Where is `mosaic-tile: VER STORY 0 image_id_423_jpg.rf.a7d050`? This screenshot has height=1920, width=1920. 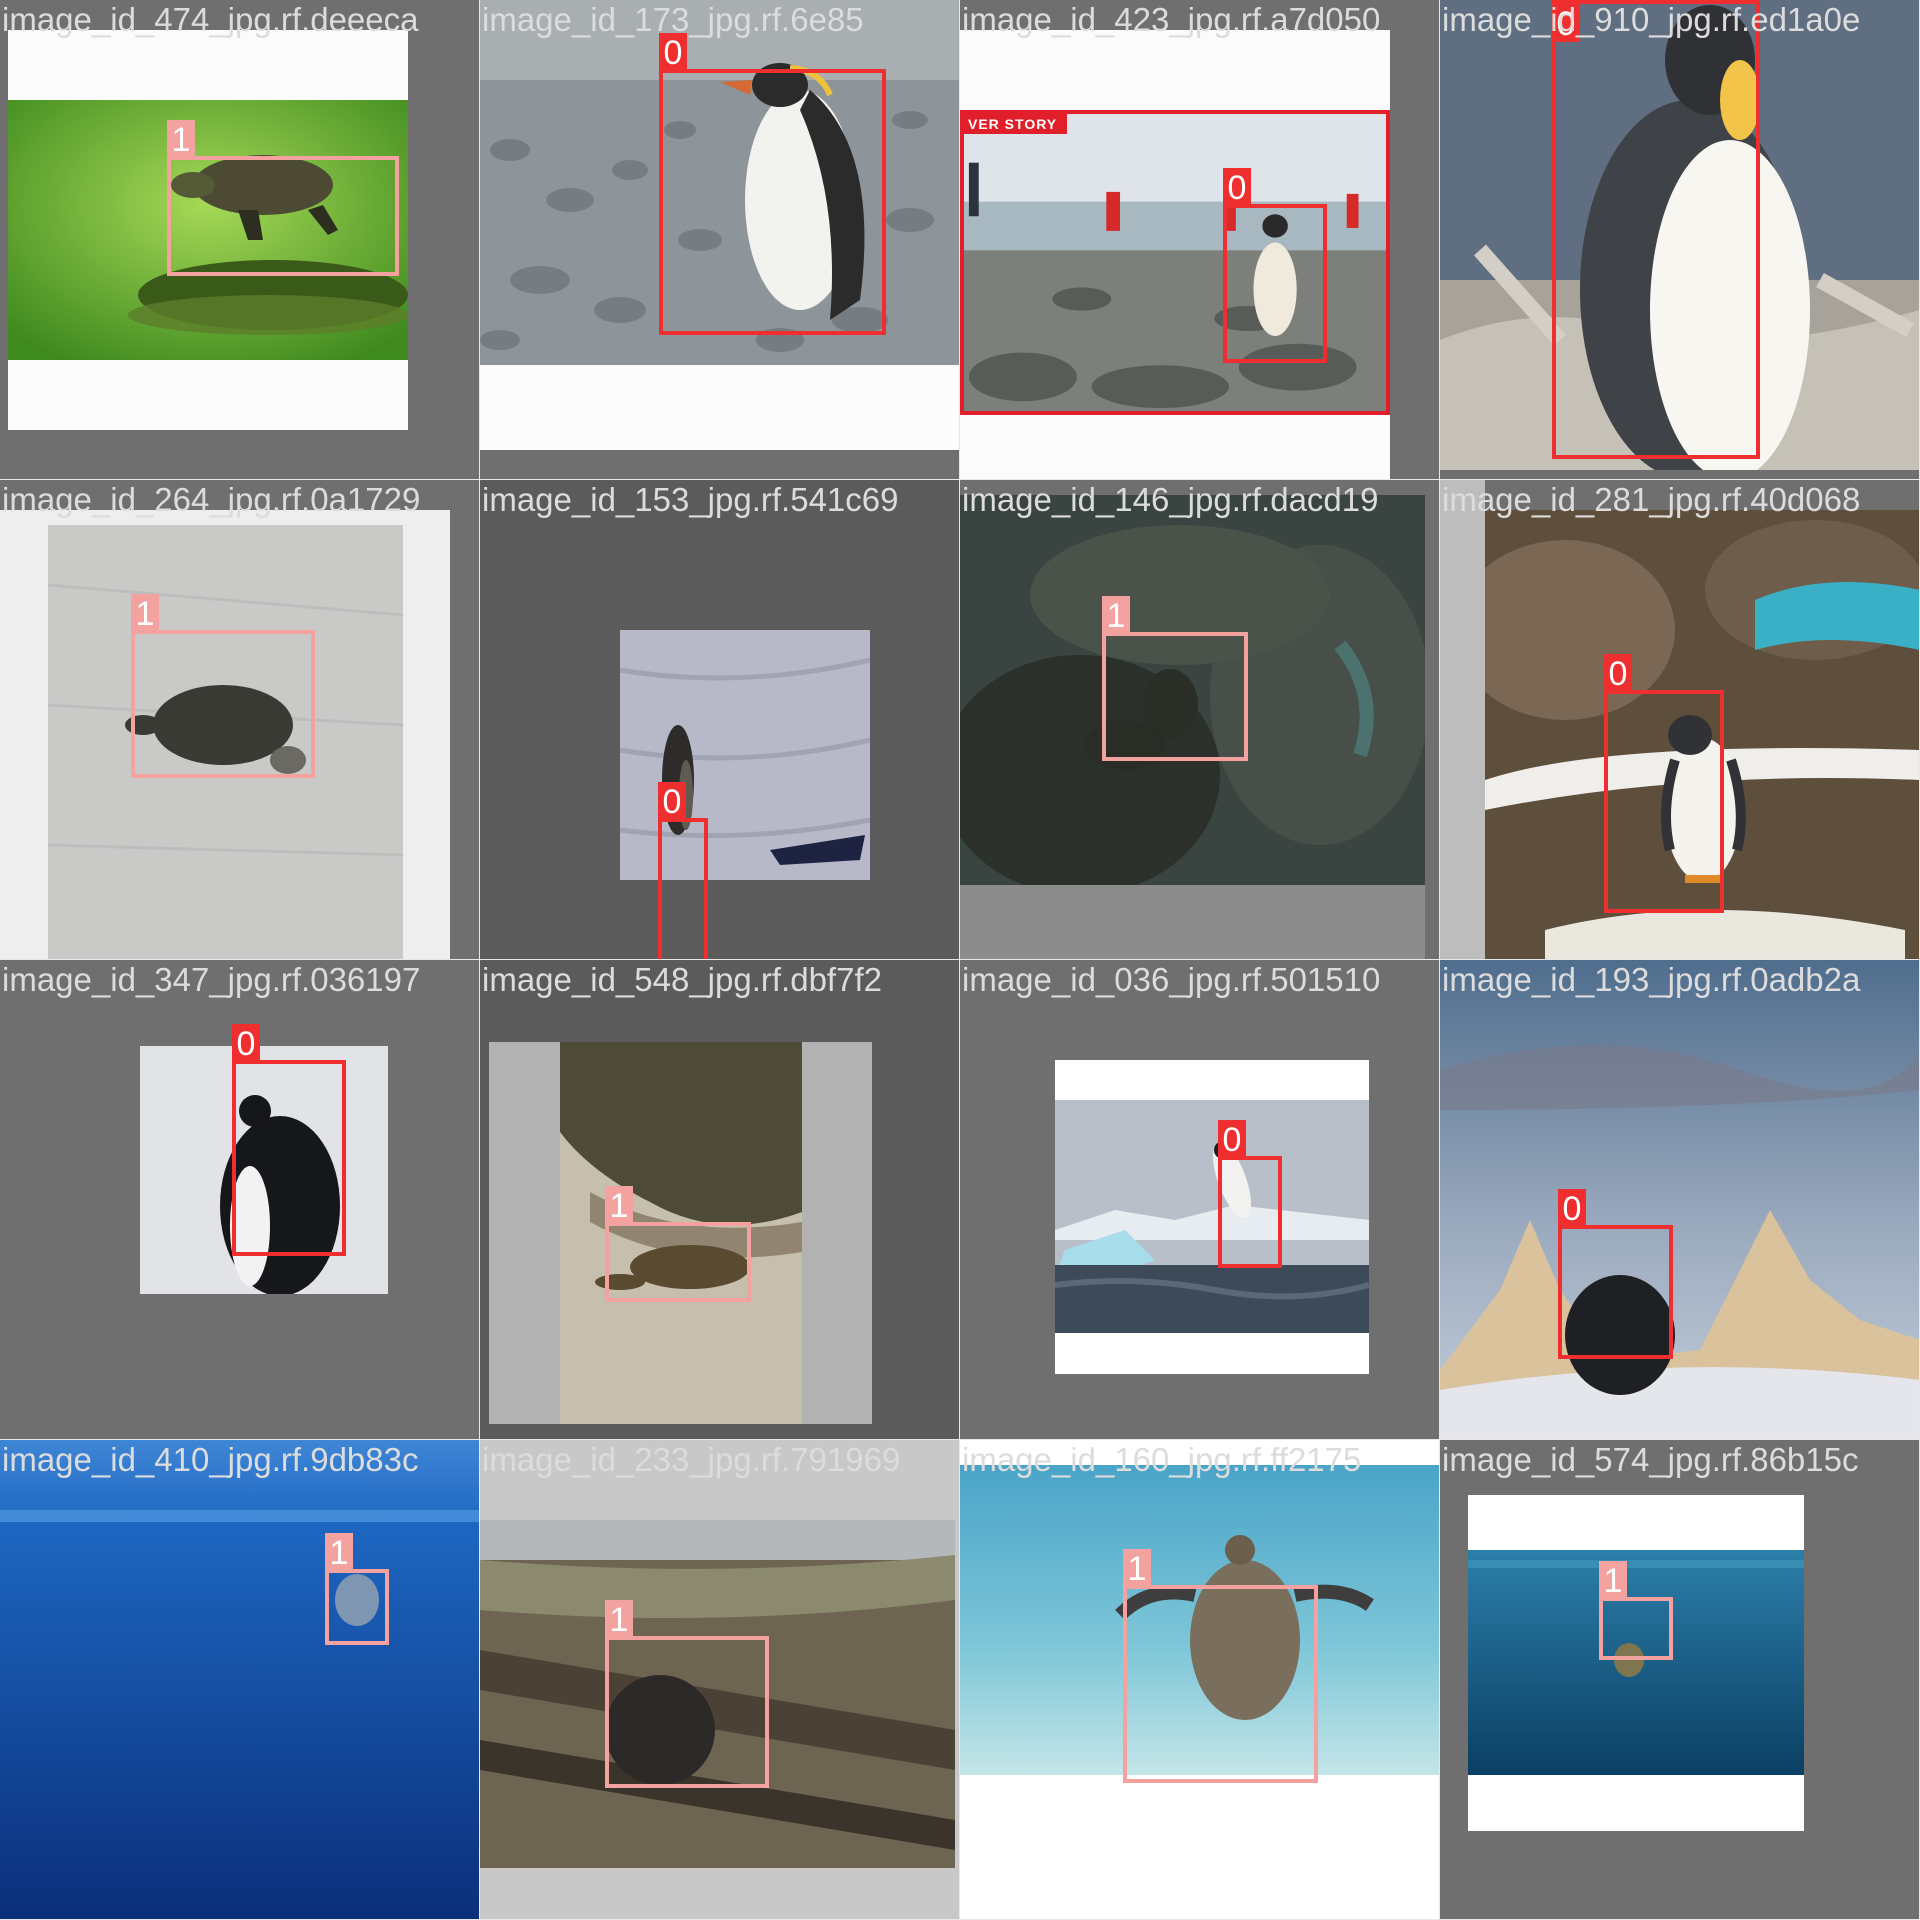 mosaic-tile: VER STORY 0 image_id_423_jpg.rf.a7d050 is located at coordinates (1200, 240).